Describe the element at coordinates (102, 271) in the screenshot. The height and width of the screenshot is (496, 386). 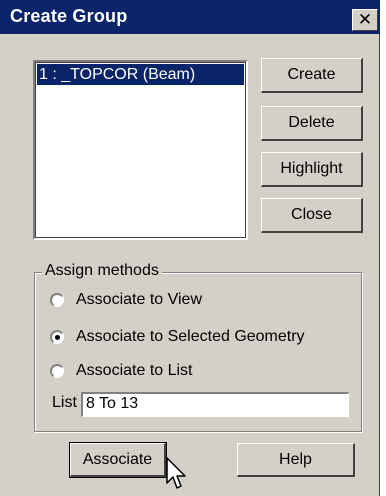
I see `assign-methods-legend: Assign methods` at that location.